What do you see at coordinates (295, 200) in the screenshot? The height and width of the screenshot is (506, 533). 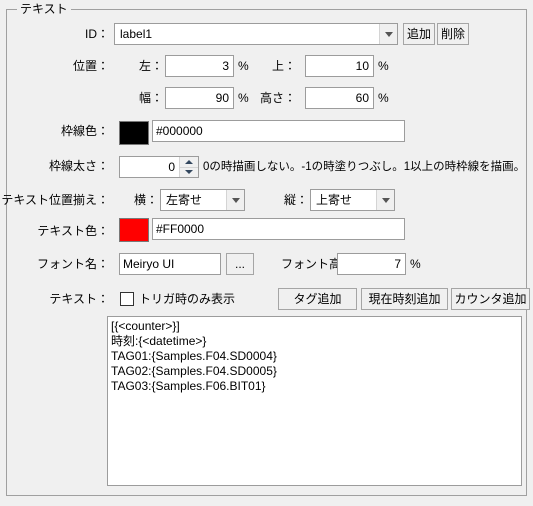 I see `text-align-vertical-label: 縦：` at bounding box center [295, 200].